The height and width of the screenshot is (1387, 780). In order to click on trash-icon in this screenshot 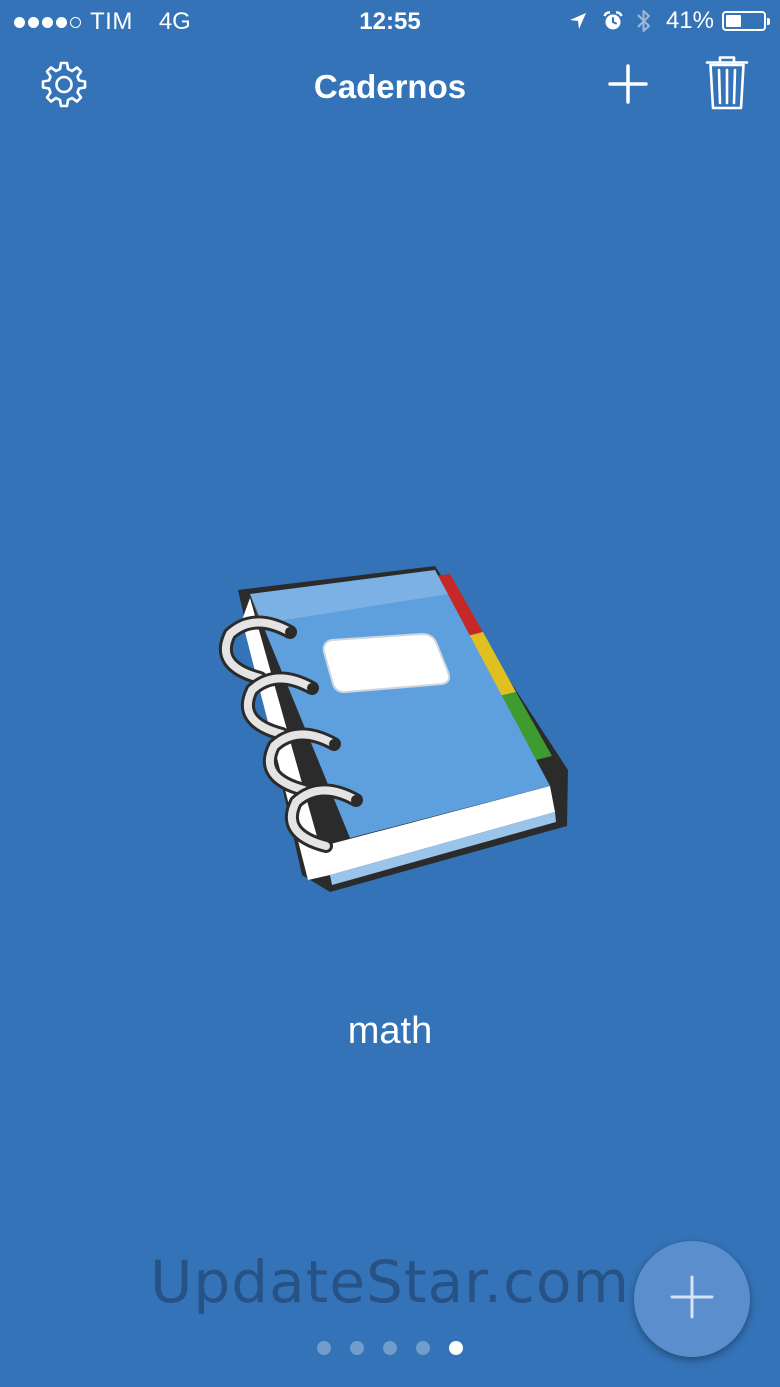, I will do `click(727, 85)`.